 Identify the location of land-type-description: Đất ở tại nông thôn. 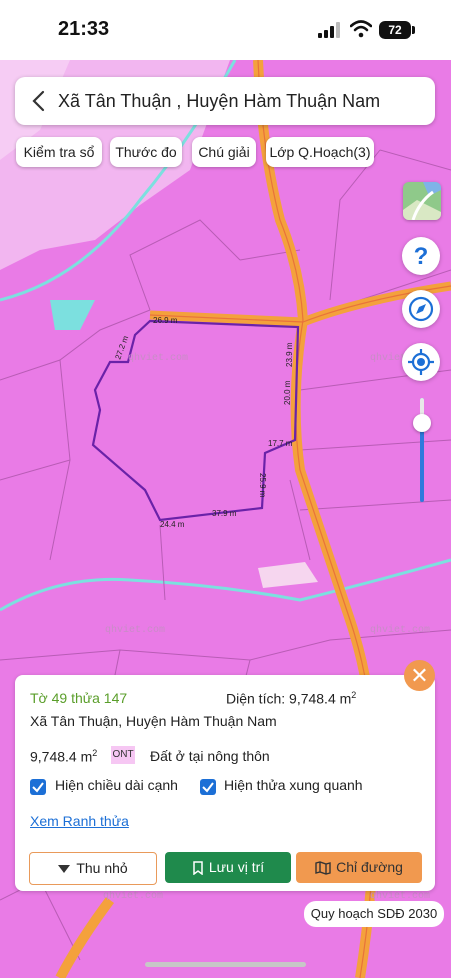
(210, 756).